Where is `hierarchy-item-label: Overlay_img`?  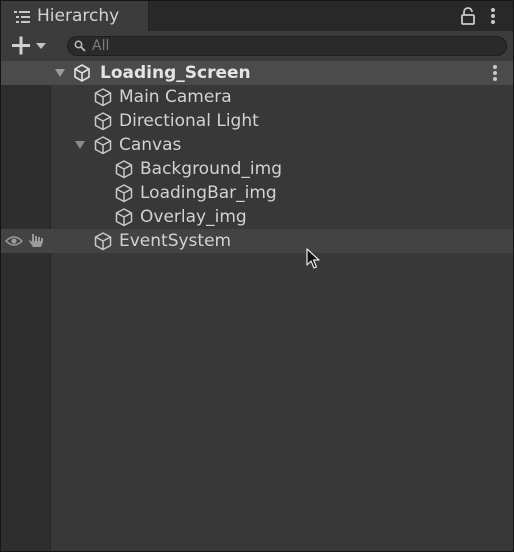 hierarchy-item-label: Overlay_img is located at coordinates (193, 217).